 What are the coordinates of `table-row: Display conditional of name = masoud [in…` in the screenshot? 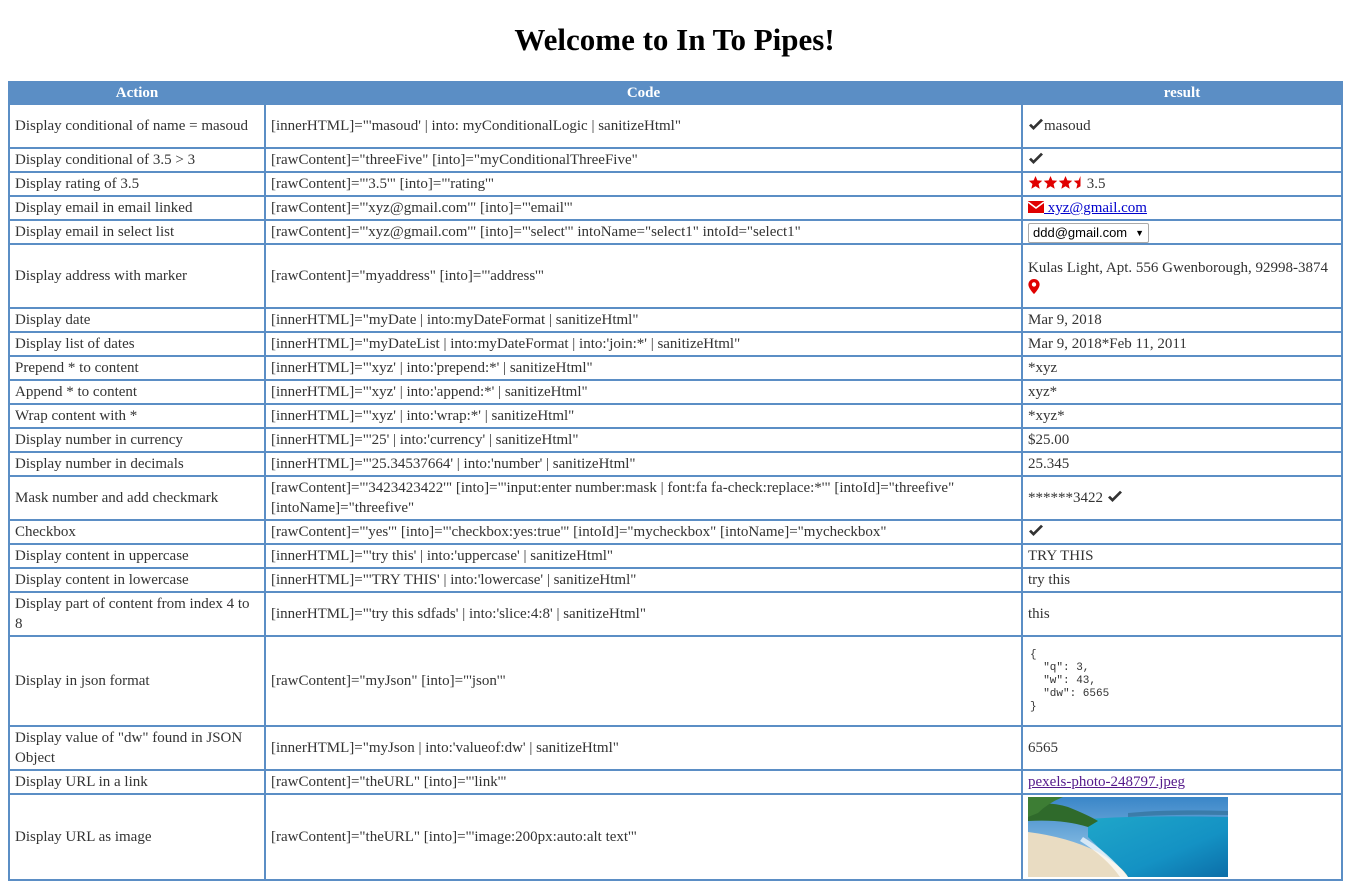 It's located at (675, 126).